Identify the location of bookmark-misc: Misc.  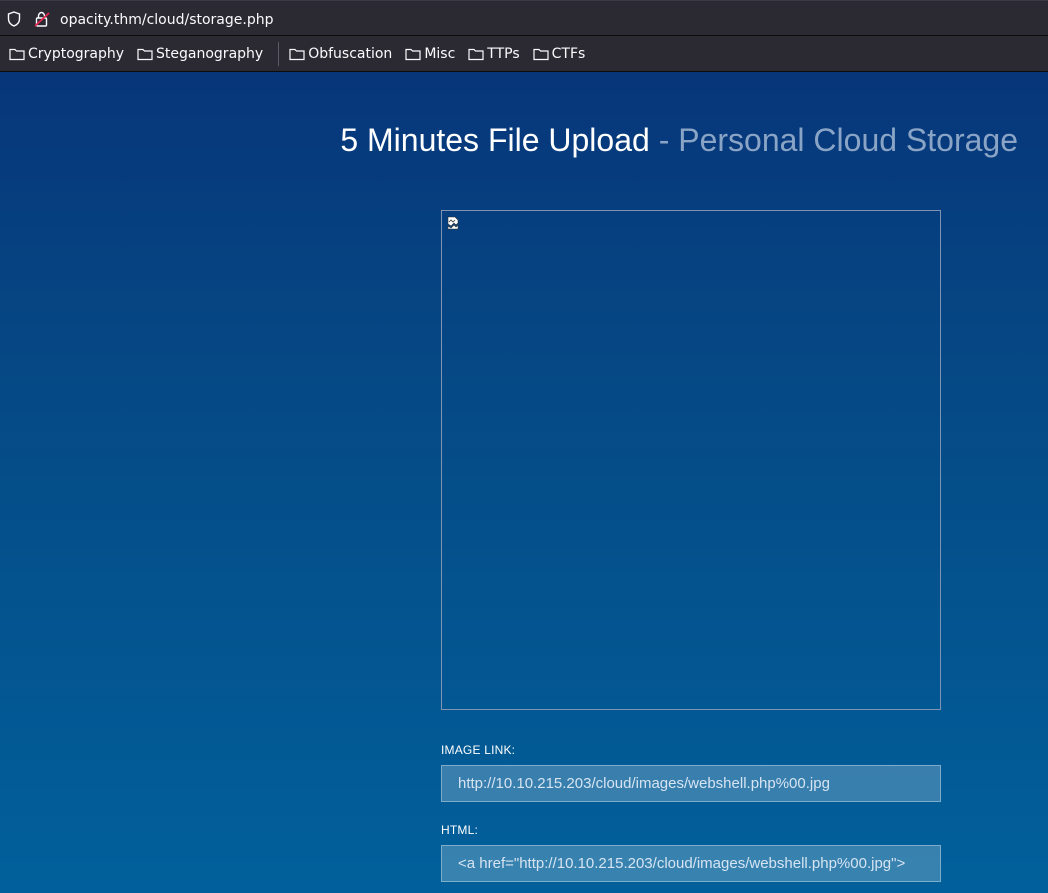
(432, 54).